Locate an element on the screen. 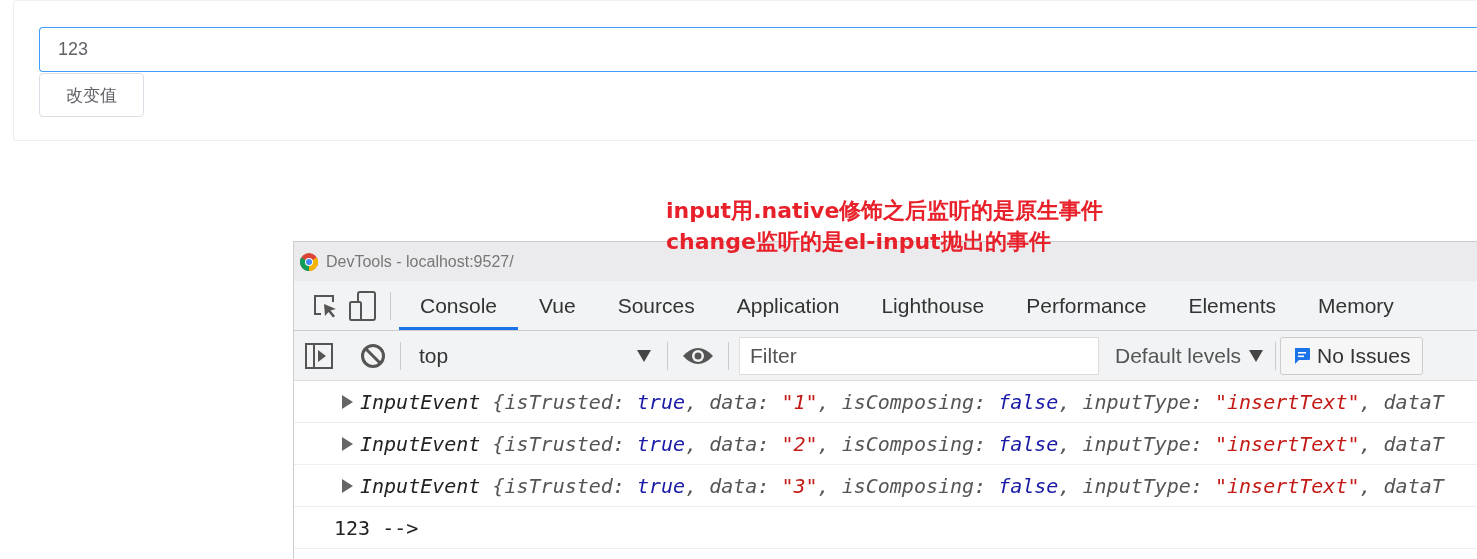  device-toolbar-icon is located at coordinates (363, 305).